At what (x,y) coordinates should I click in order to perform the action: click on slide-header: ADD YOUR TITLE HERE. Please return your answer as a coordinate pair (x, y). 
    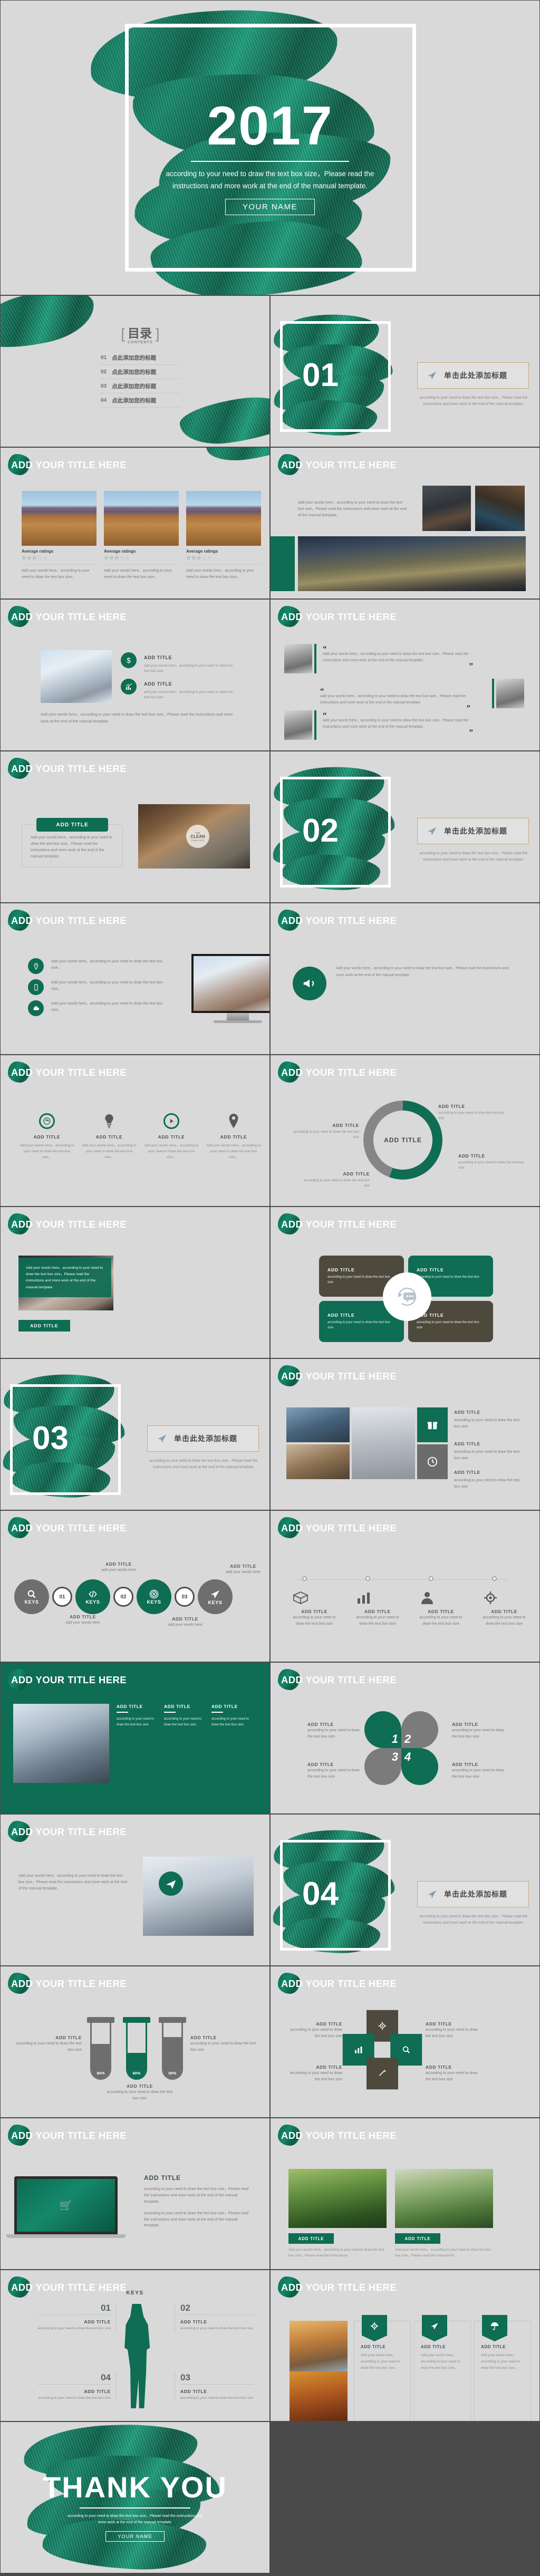
    Looking at the image, I should click on (337, 1223).